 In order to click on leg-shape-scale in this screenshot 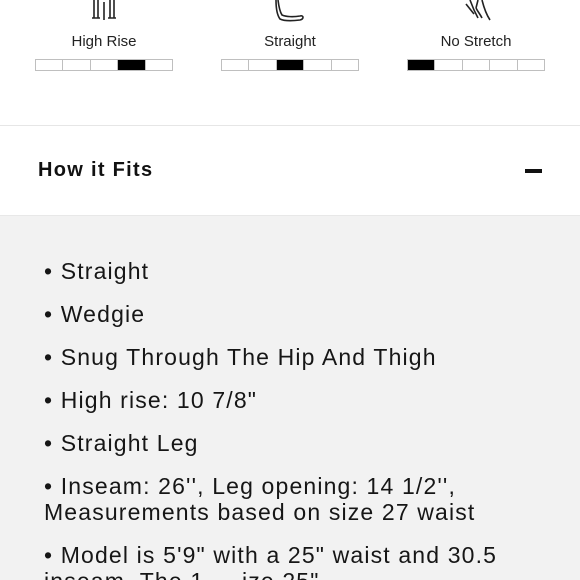, I will do `click(290, 65)`.